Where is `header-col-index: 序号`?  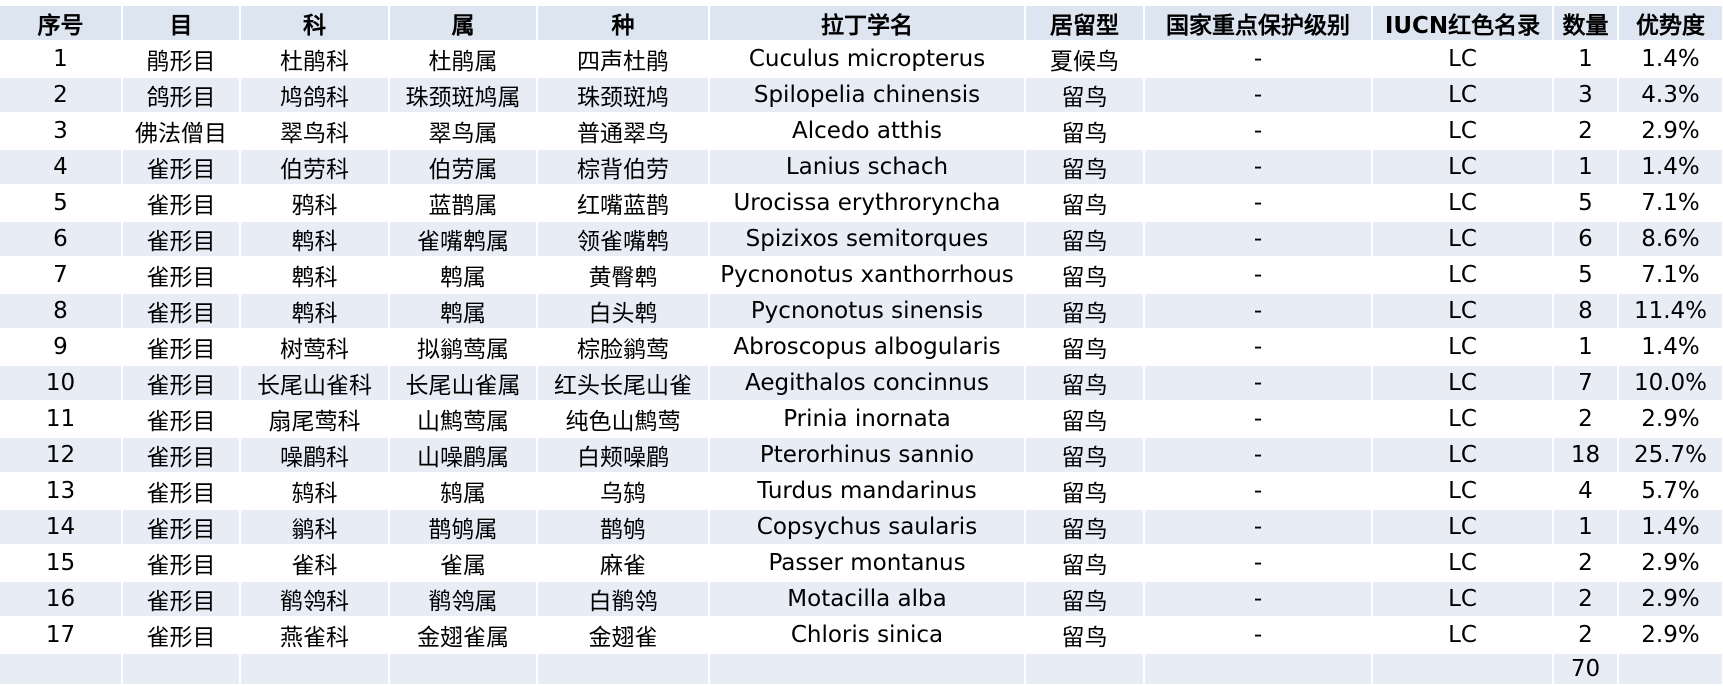 header-col-index: 序号 is located at coordinates (61, 24).